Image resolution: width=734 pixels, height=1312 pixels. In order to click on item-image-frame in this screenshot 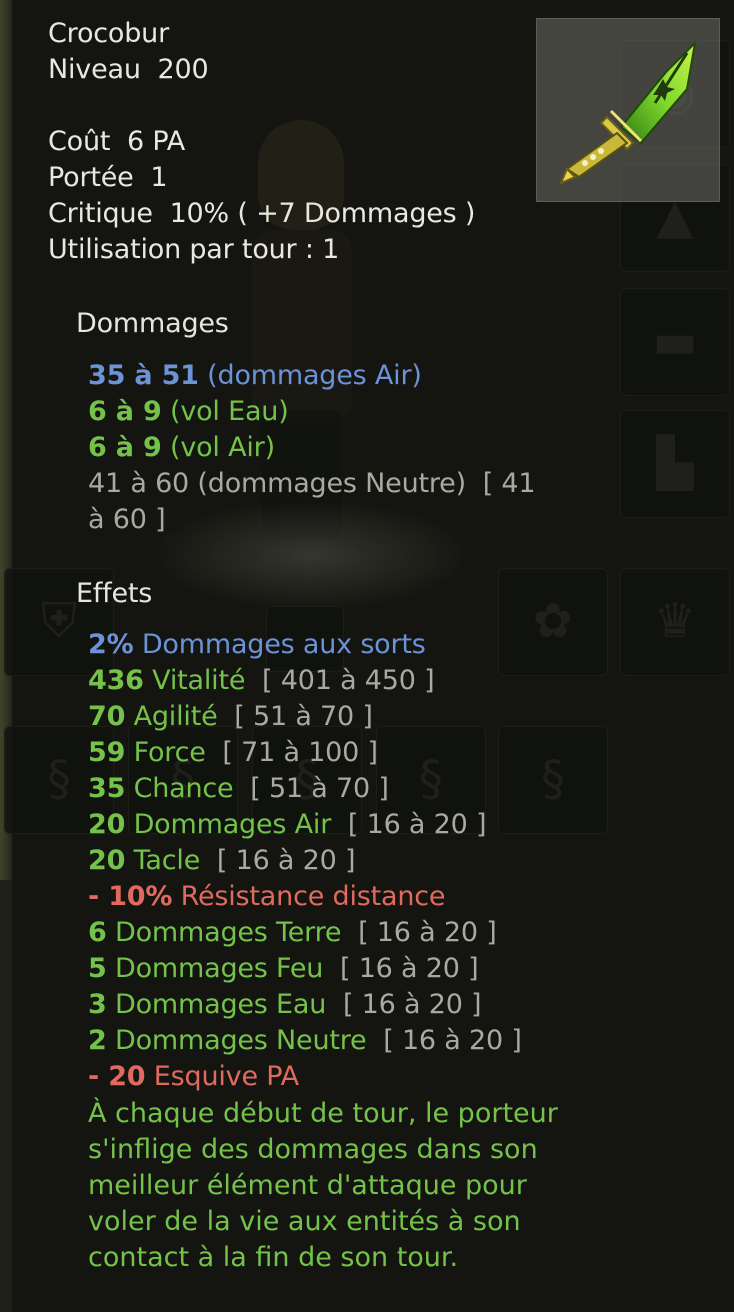, I will do `click(628, 110)`.